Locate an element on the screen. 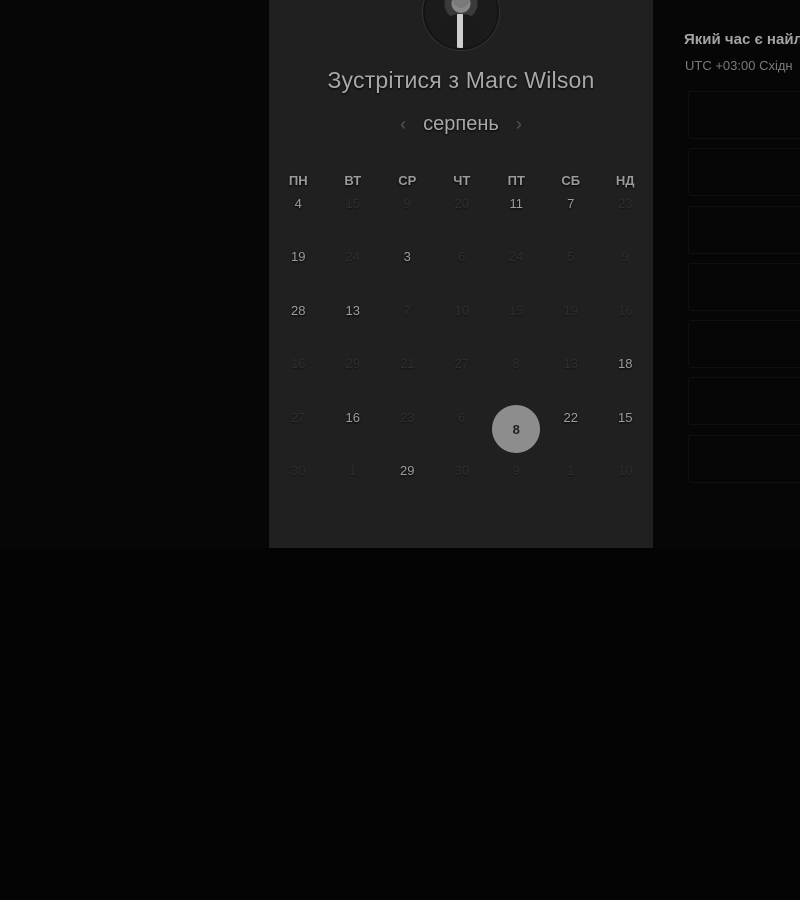 This screenshot has height=900, width=800. calendar-day: 3 is located at coordinates (407, 263).